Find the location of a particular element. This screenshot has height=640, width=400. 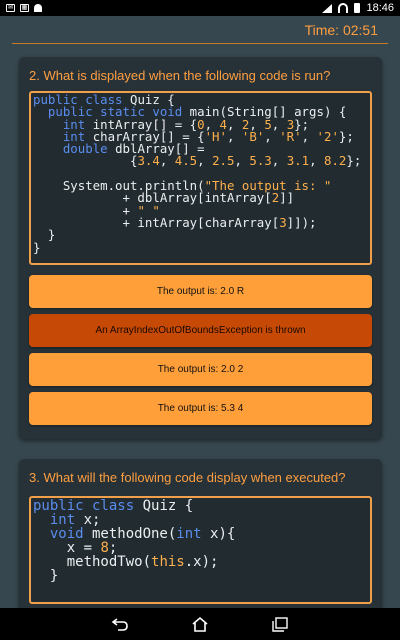

home-icon is located at coordinates (200, 624).